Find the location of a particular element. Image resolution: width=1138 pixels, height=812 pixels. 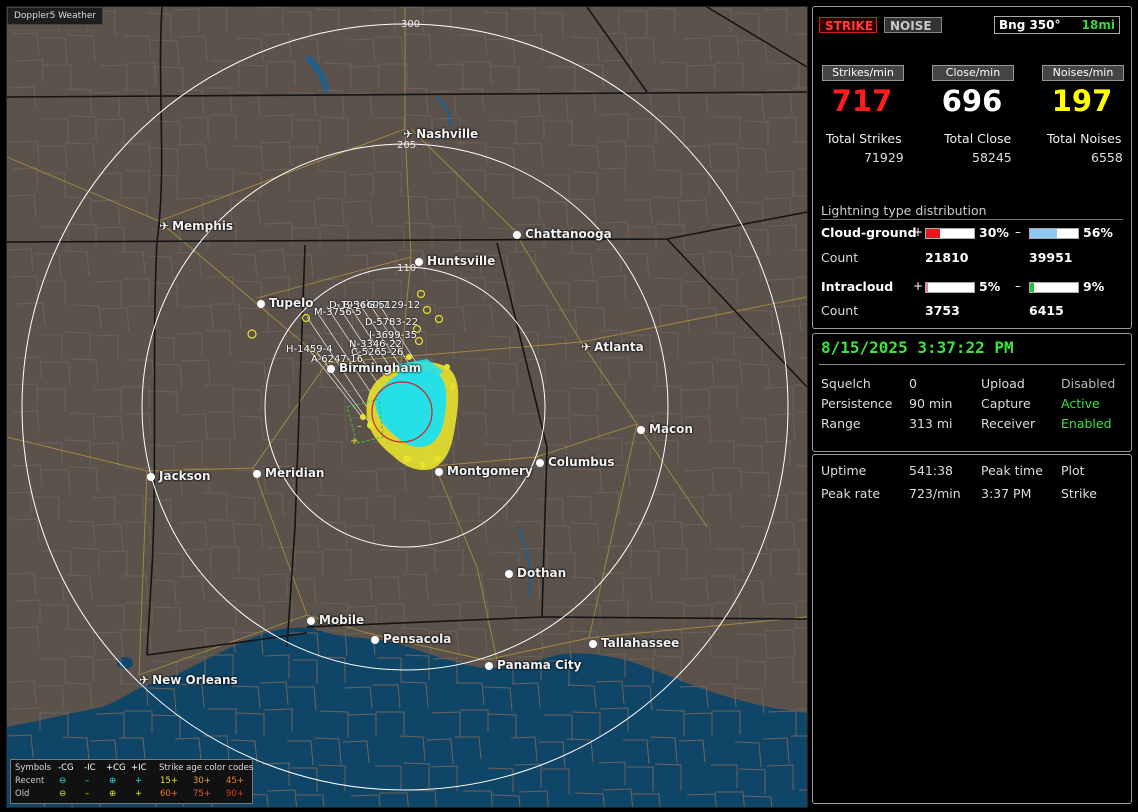

city-label: Tupelo is located at coordinates (285, 303).